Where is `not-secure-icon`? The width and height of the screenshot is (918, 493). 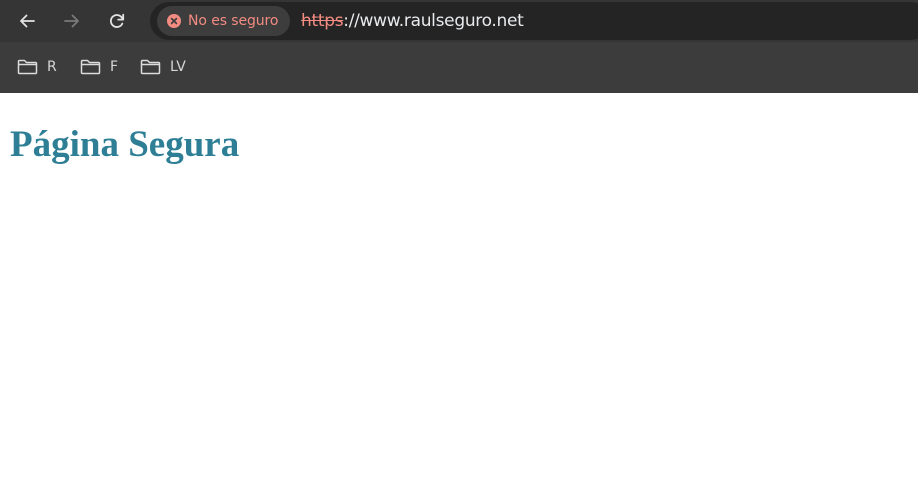
not-secure-icon is located at coordinates (174, 21).